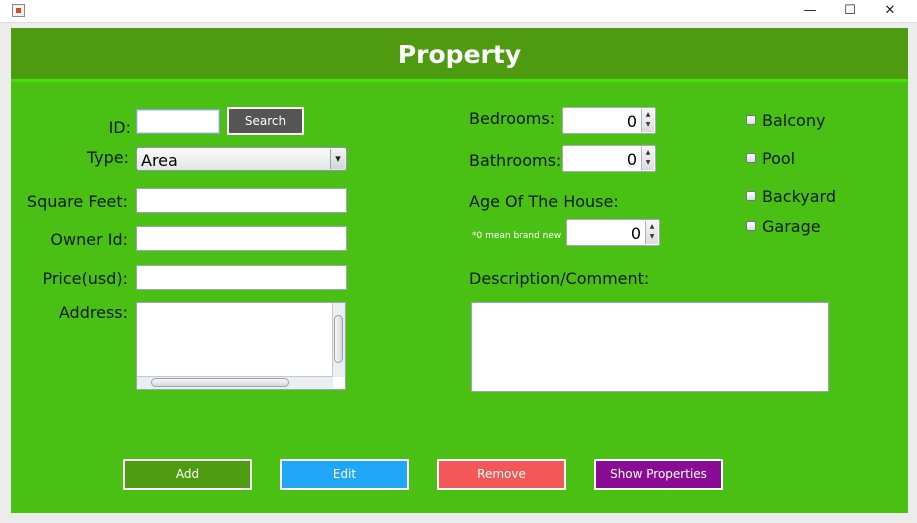 The width and height of the screenshot is (917, 523). Describe the element at coordinates (559, 278) in the screenshot. I see `description-label: Description/Comment:` at that location.